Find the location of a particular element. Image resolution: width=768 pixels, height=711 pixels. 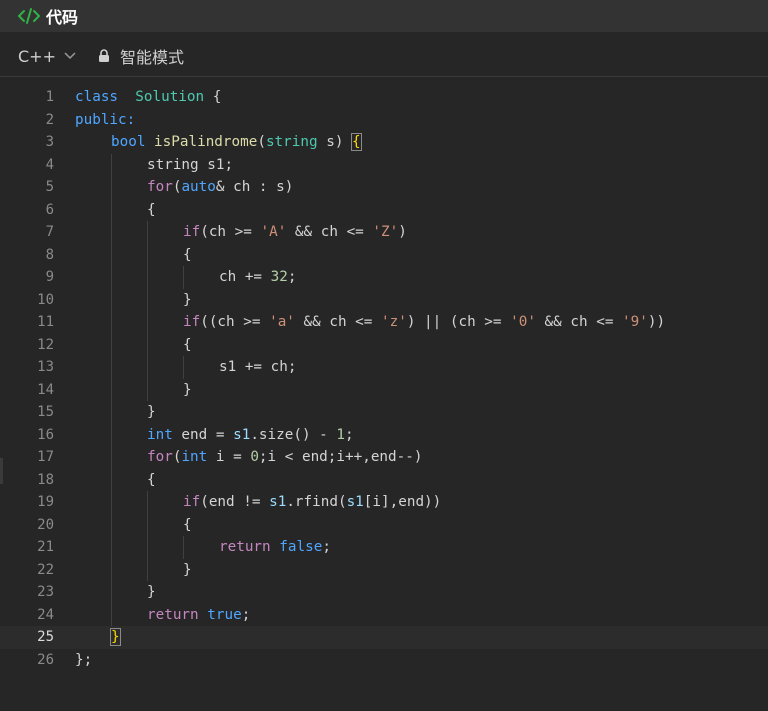

line-number: 20 is located at coordinates (45, 524).